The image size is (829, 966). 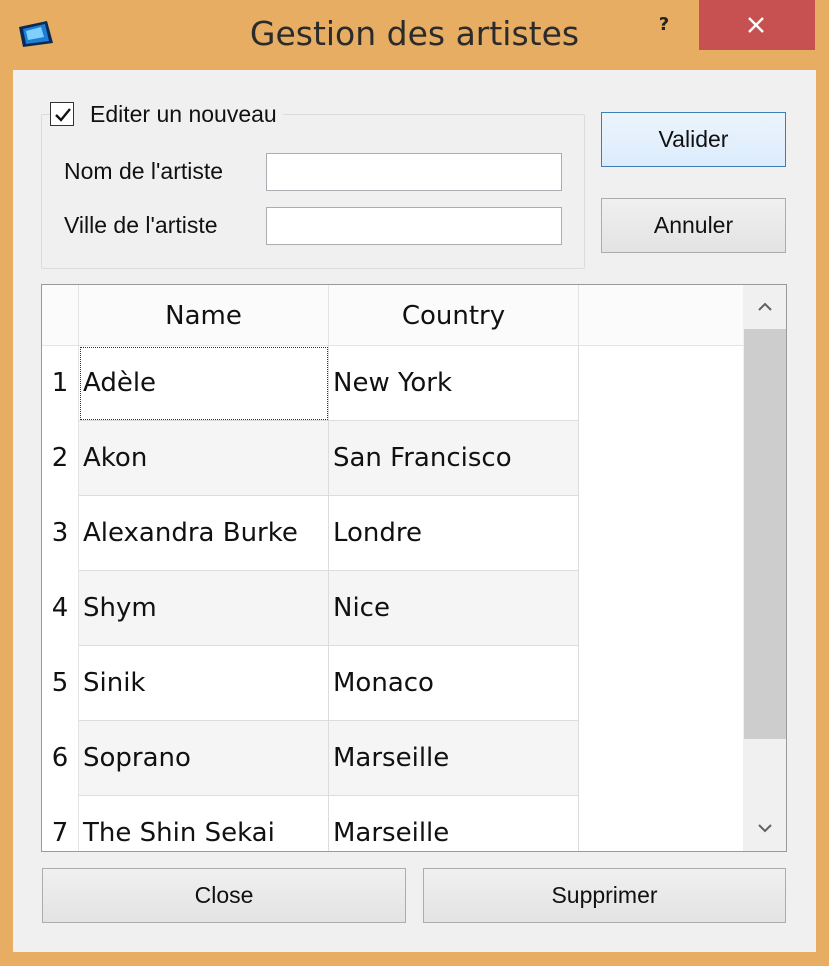 What do you see at coordinates (60, 458) in the screenshot?
I see `row-number: 2` at bounding box center [60, 458].